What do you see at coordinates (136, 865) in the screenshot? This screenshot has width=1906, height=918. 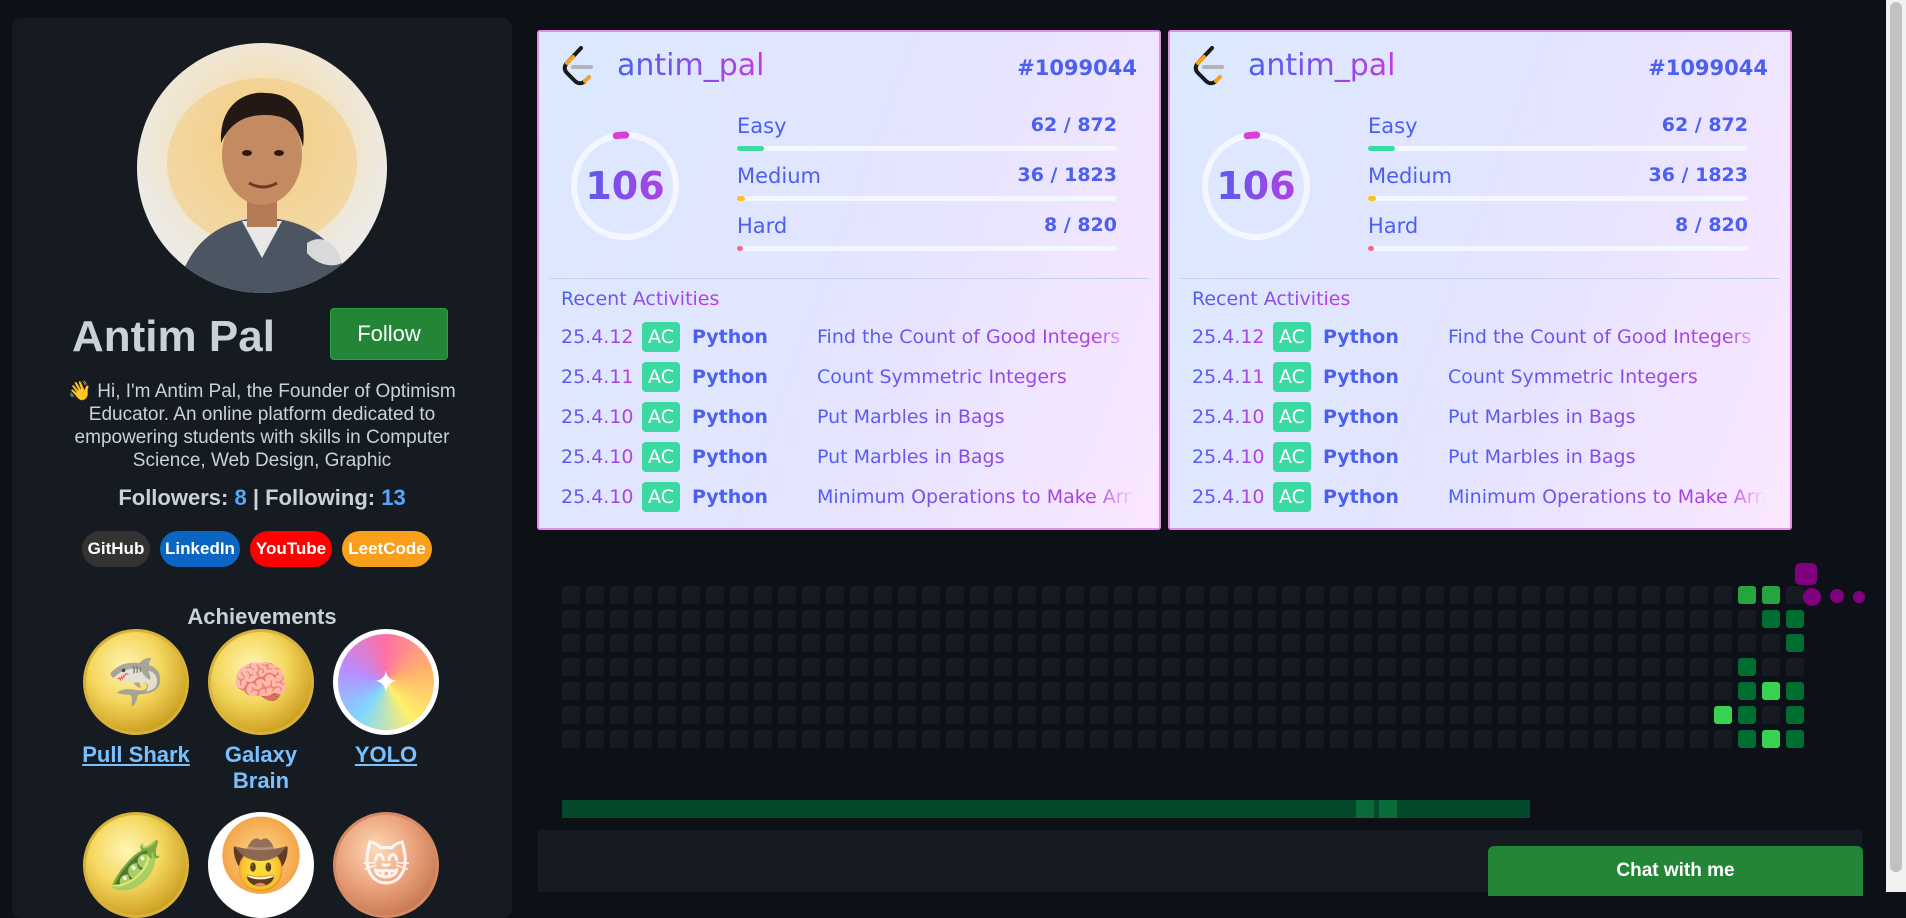 I see `pea-pod-badge: 🫛` at bounding box center [136, 865].